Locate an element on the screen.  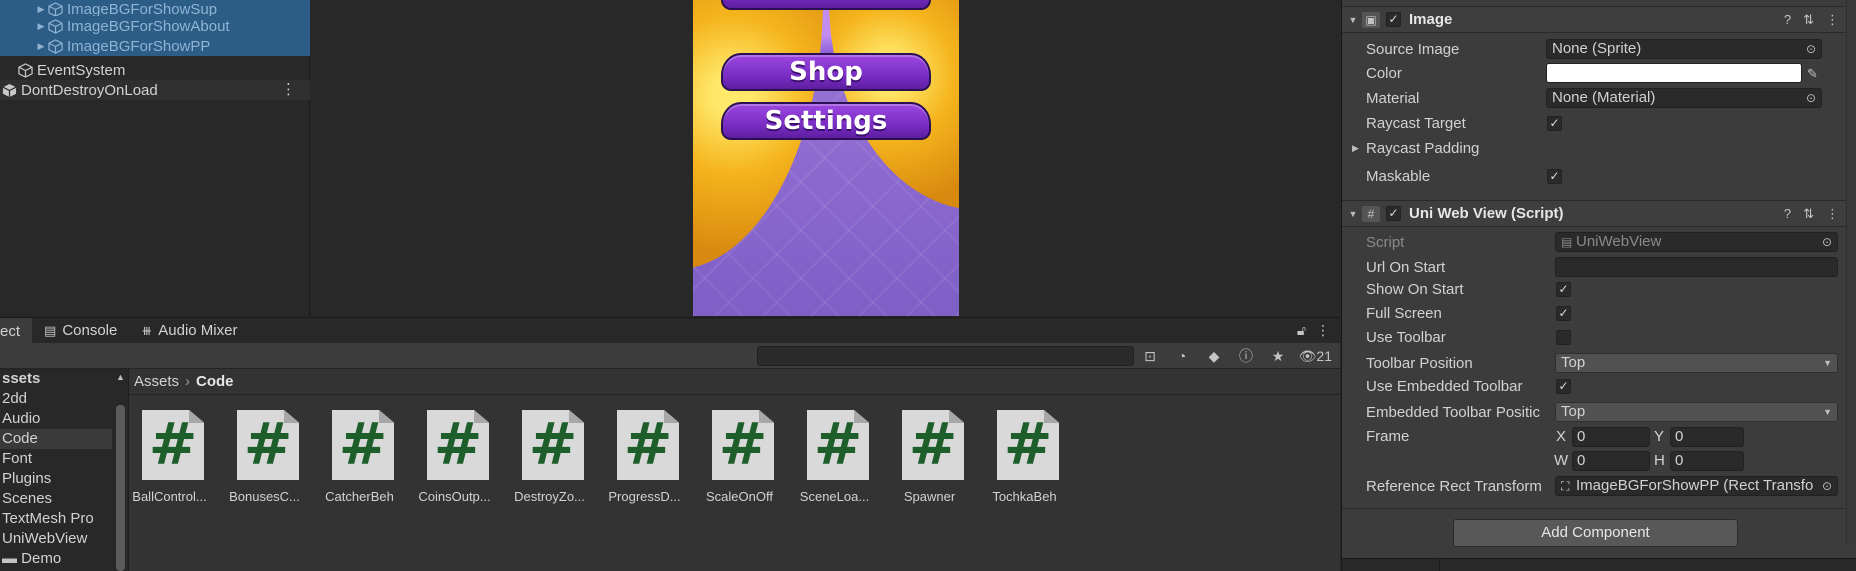
game-screen: Shop Settings is located at coordinates (826, 158).